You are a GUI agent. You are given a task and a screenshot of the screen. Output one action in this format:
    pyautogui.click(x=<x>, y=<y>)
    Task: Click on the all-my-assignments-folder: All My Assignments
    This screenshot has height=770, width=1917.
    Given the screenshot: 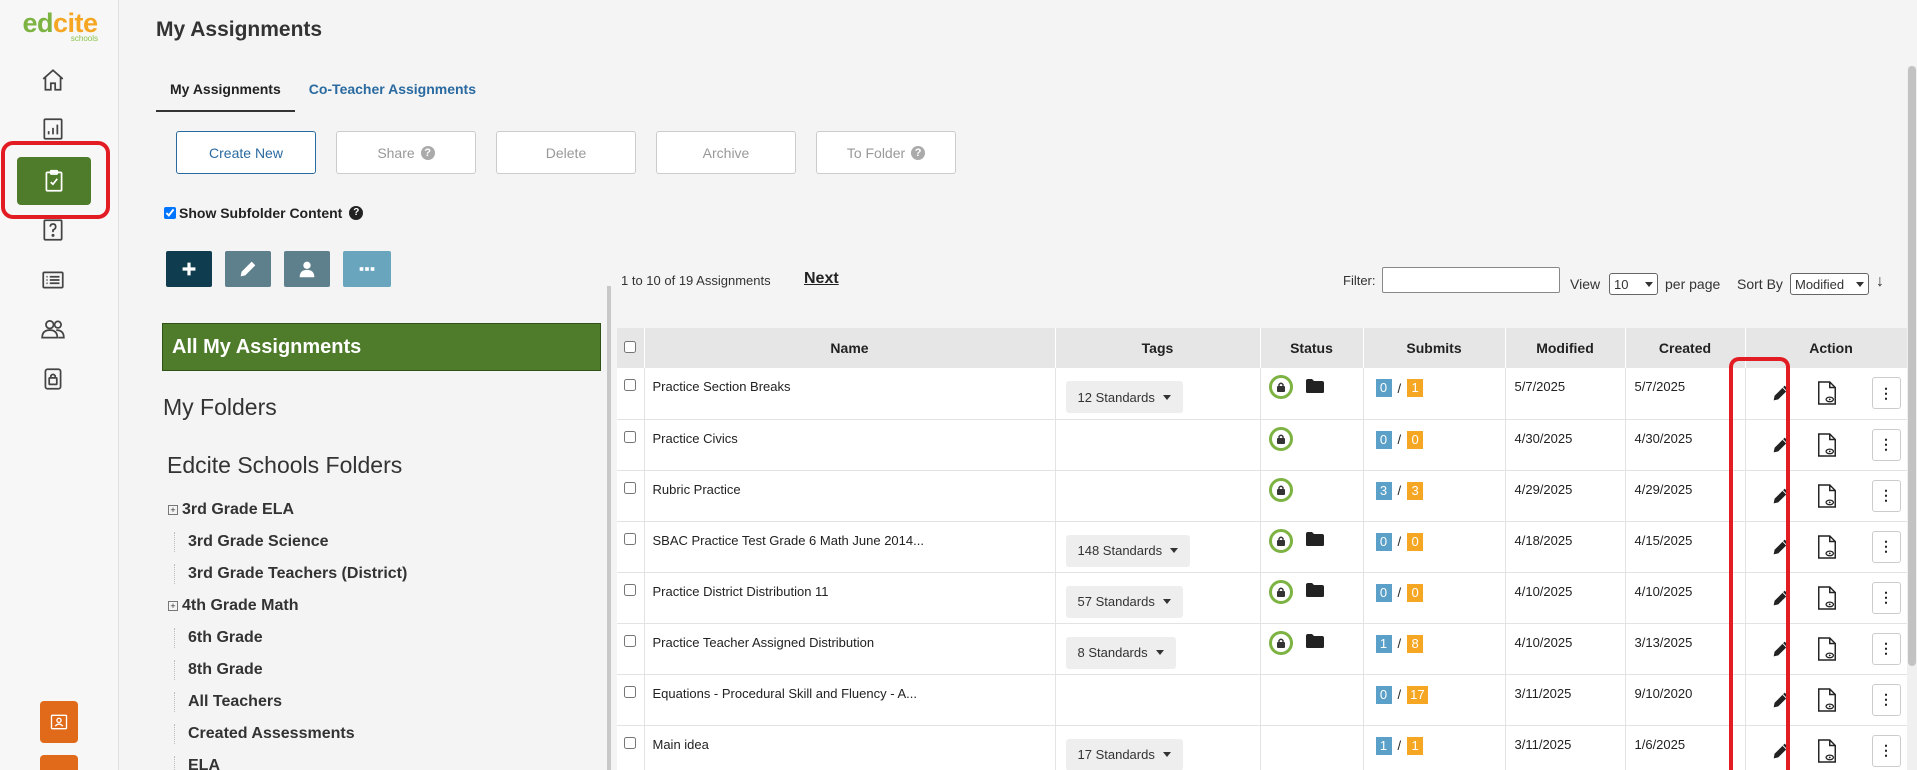 What is the action you would take?
    pyautogui.click(x=381, y=347)
    